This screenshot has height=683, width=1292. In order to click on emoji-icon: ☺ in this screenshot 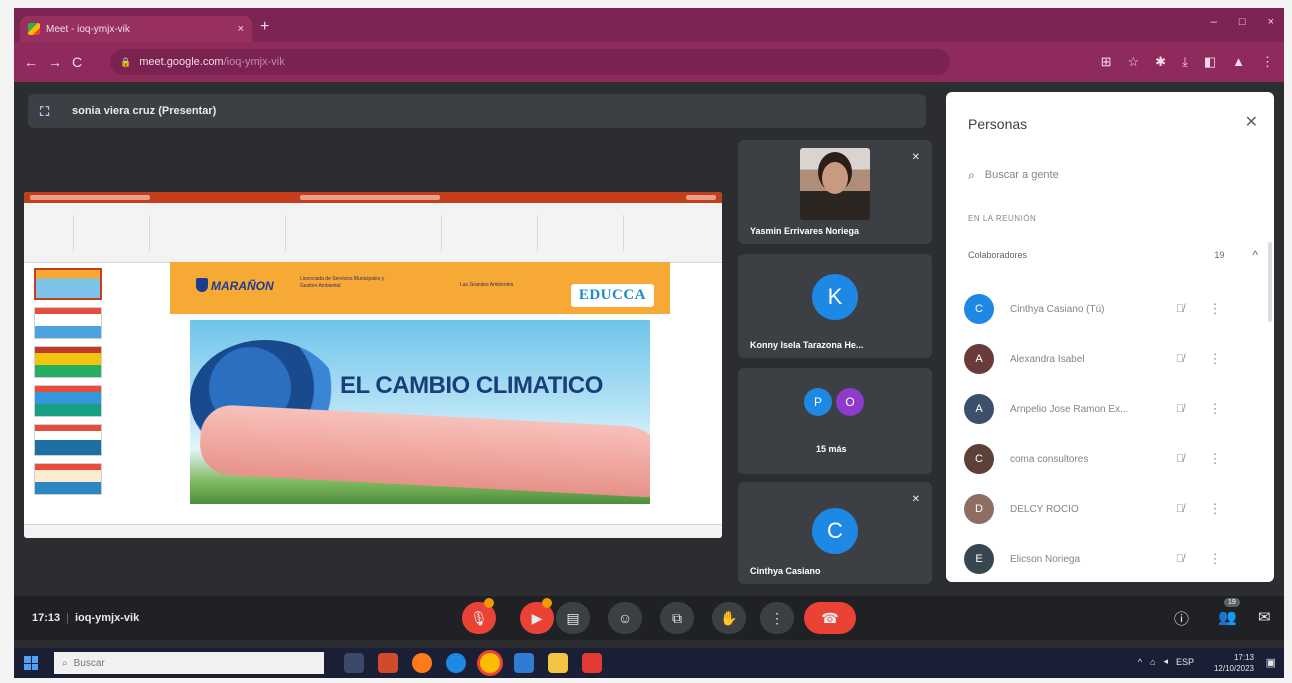, I will do `click(625, 618)`.